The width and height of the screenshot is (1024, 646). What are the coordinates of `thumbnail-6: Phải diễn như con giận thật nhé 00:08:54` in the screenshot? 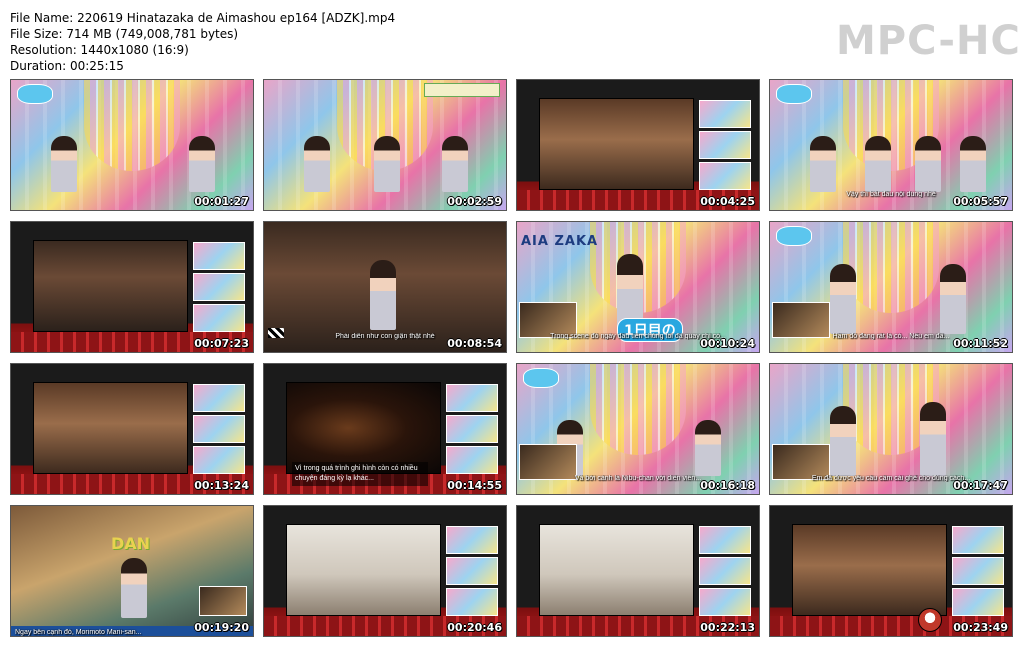 It's located at (385, 287).